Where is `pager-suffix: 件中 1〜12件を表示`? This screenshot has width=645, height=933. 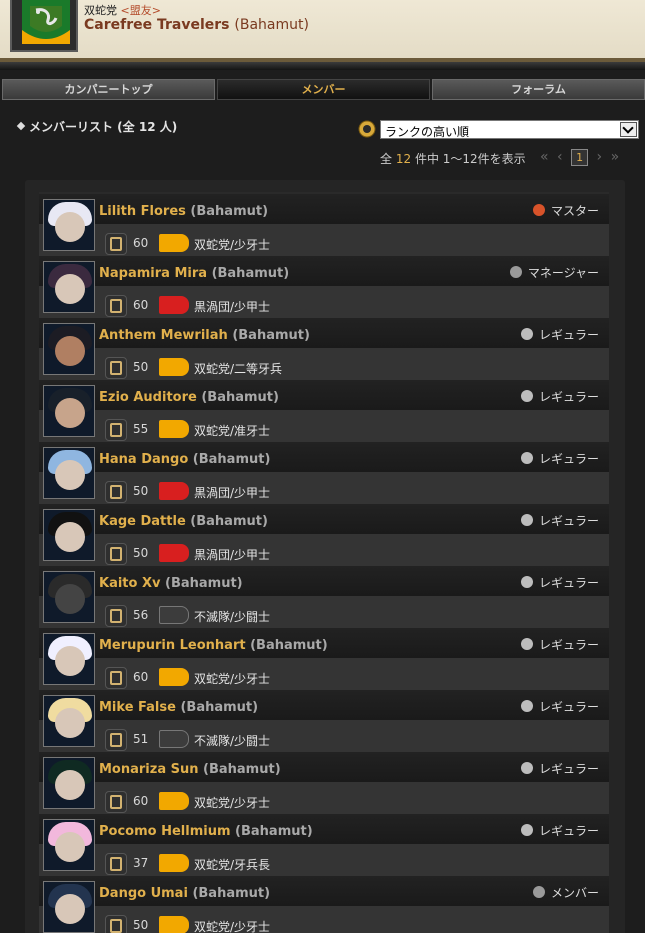 pager-suffix: 件中 1〜12件を表示 is located at coordinates (470, 159).